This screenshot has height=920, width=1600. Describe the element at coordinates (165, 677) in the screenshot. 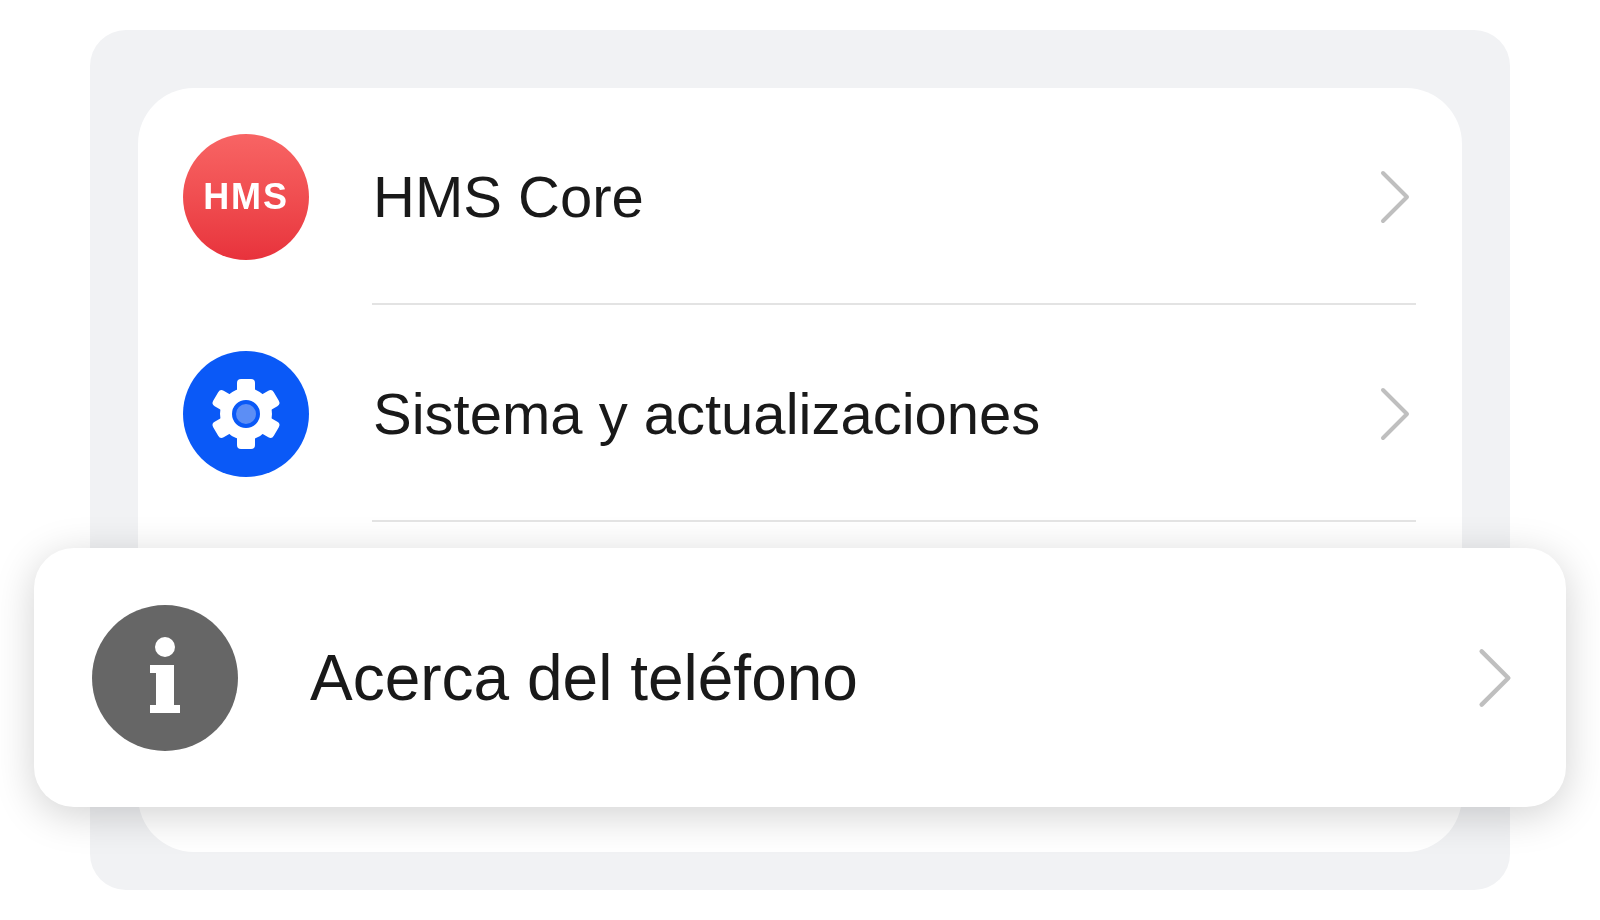

I see `info-icon` at that location.